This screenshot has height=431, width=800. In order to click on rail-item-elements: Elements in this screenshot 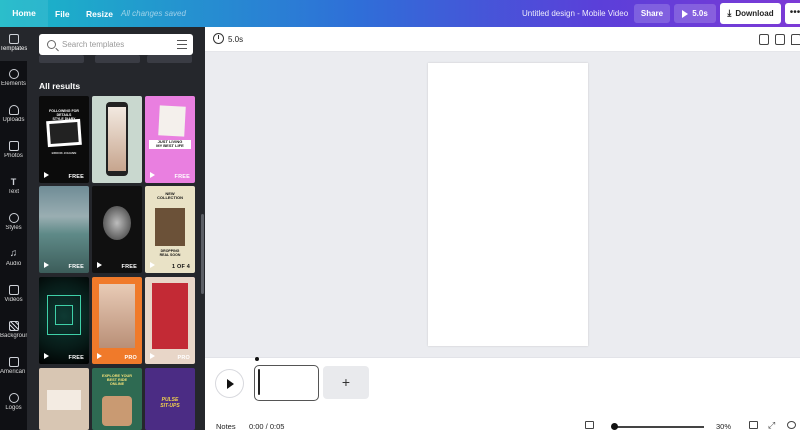, I will do `click(13, 78)`.